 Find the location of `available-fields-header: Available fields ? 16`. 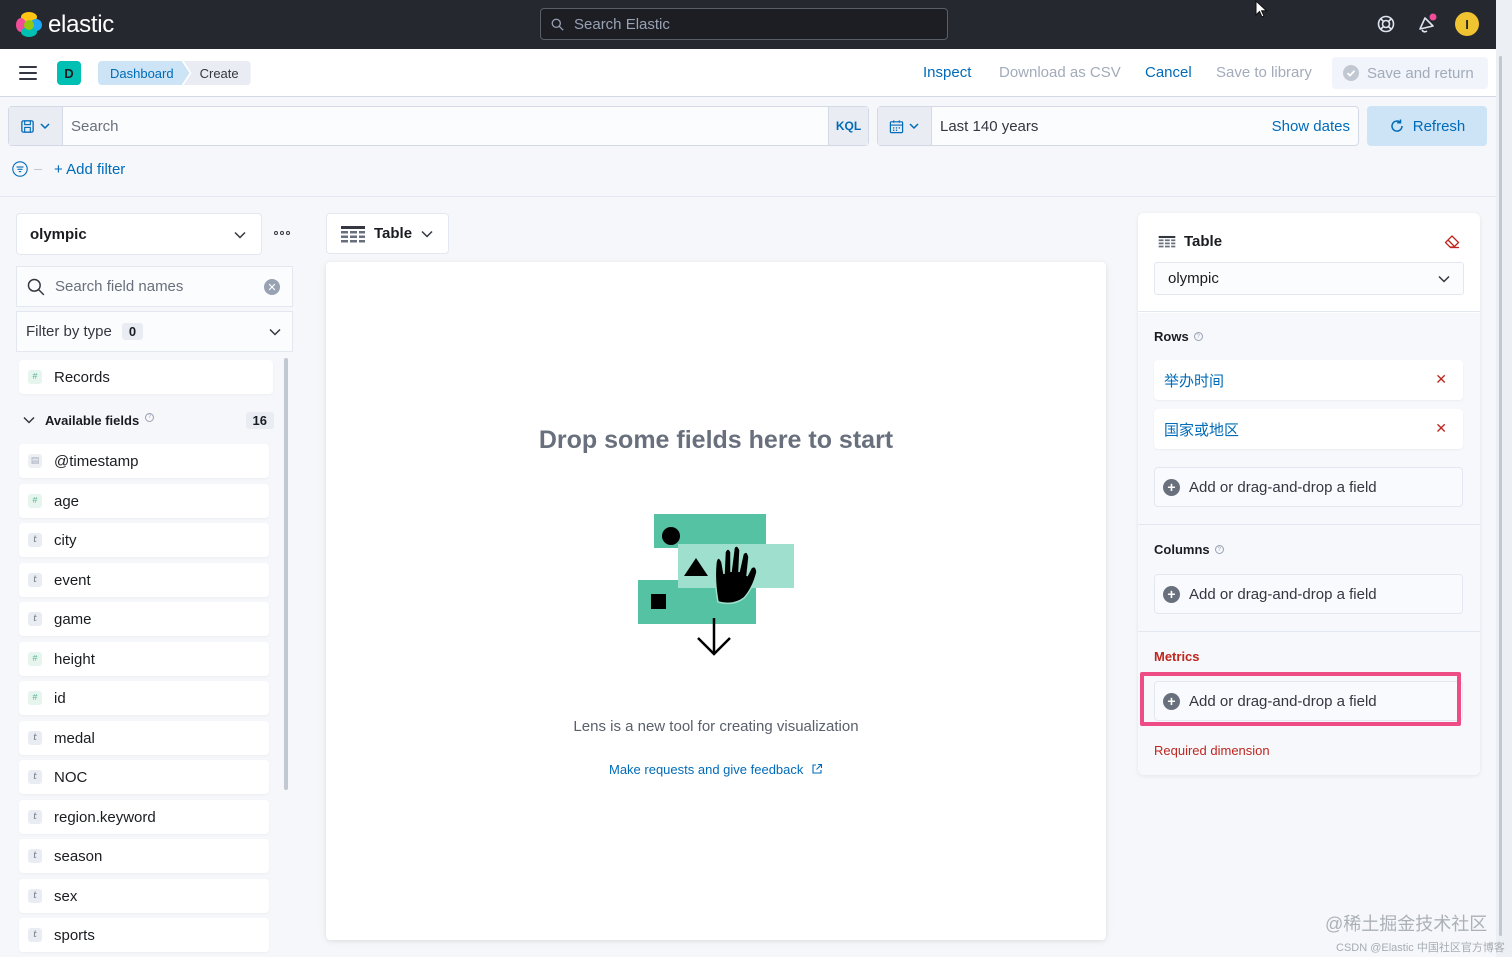

available-fields-header: Available fields ? 16 is located at coordinates (148, 420).